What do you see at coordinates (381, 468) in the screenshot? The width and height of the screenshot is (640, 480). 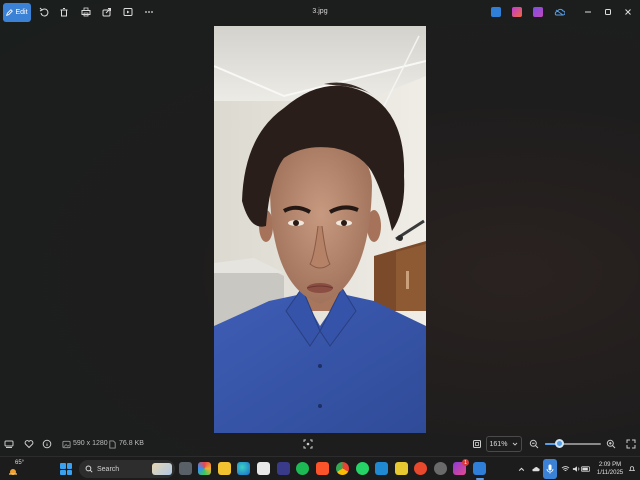 I see `vscode-icon` at bounding box center [381, 468].